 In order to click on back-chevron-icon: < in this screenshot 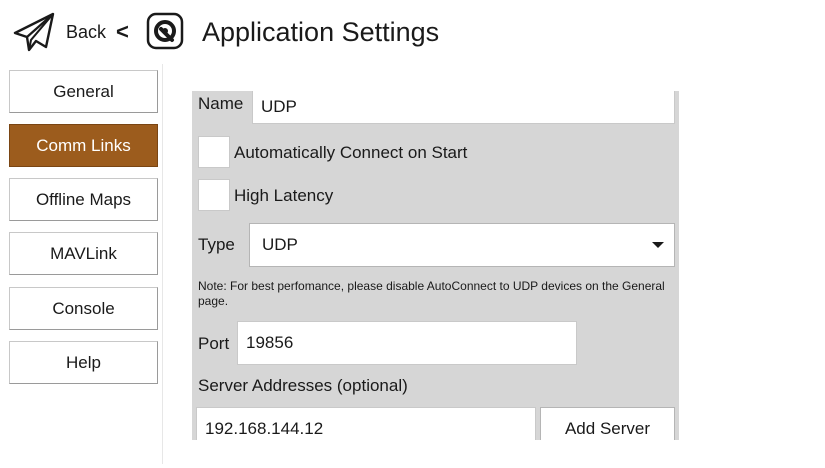, I will do `click(122, 31)`.